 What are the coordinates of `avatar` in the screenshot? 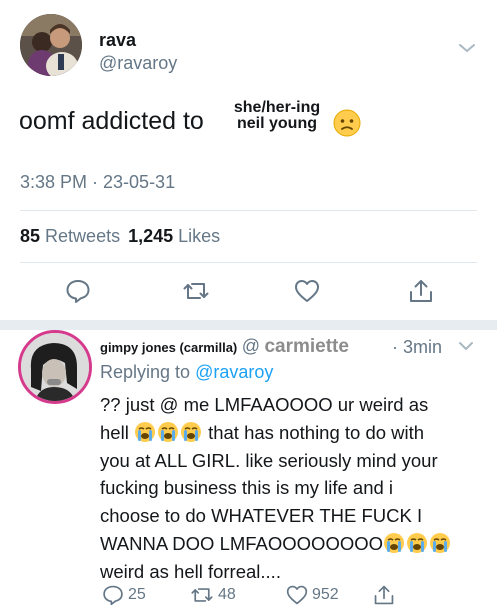 It's located at (51, 45).